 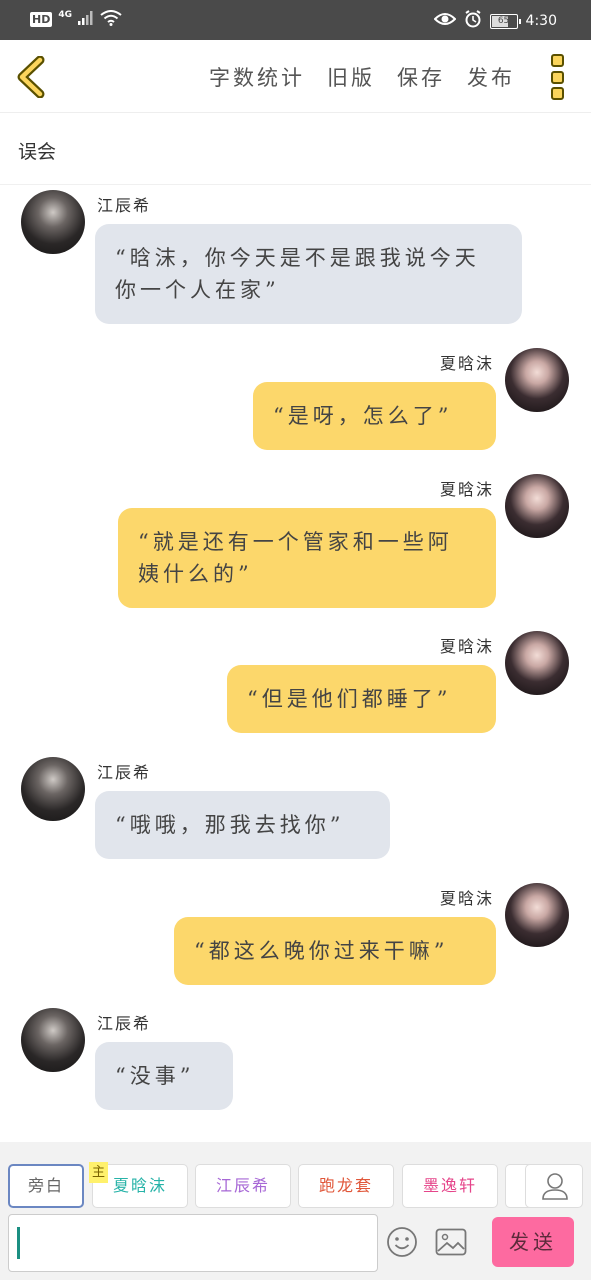 I want to click on back-button, so click(x=31, y=77).